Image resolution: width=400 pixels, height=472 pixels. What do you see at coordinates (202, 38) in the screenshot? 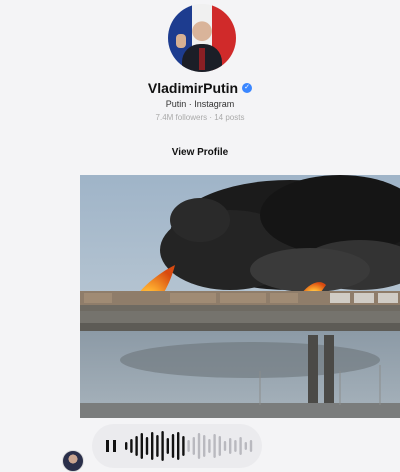
I see `profile-avatar` at bounding box center [202, 38].